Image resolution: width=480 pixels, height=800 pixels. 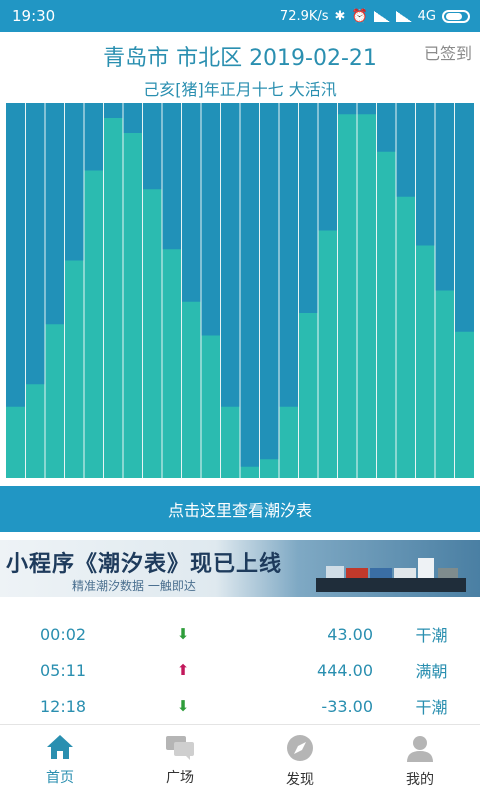 I want to click on tab-discover: 发现, so click(x=300, y=762).